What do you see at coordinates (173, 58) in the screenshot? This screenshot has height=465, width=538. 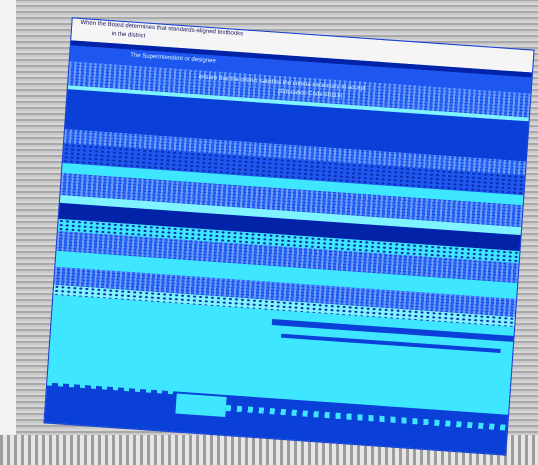 I see `doc-line-3: The Superintendent or designee` at bounding box center [173, 58].